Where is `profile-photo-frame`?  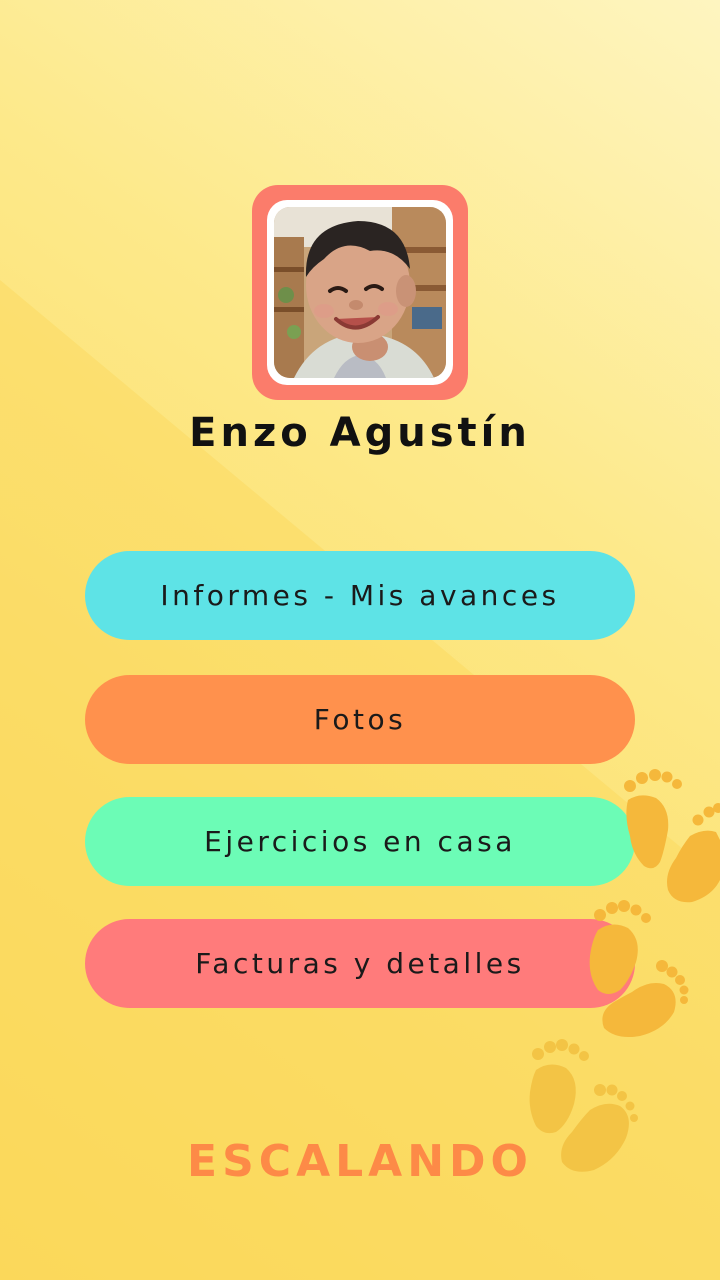
profile-photo-frame is located at coordinates (360, 292).